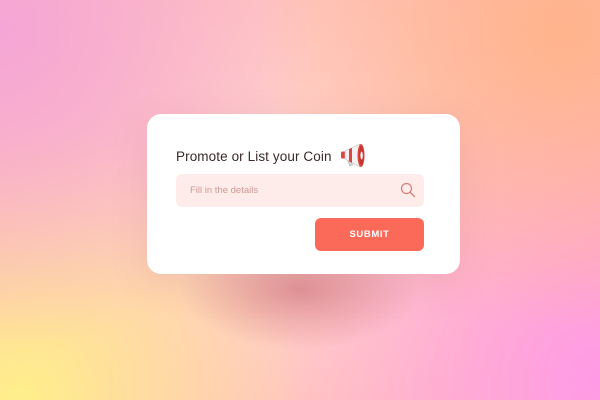  What do you see at coordinates (369, 234) in the screenshot?
I see `submit-button: SUBMIT` at bounding box center [369, 234].